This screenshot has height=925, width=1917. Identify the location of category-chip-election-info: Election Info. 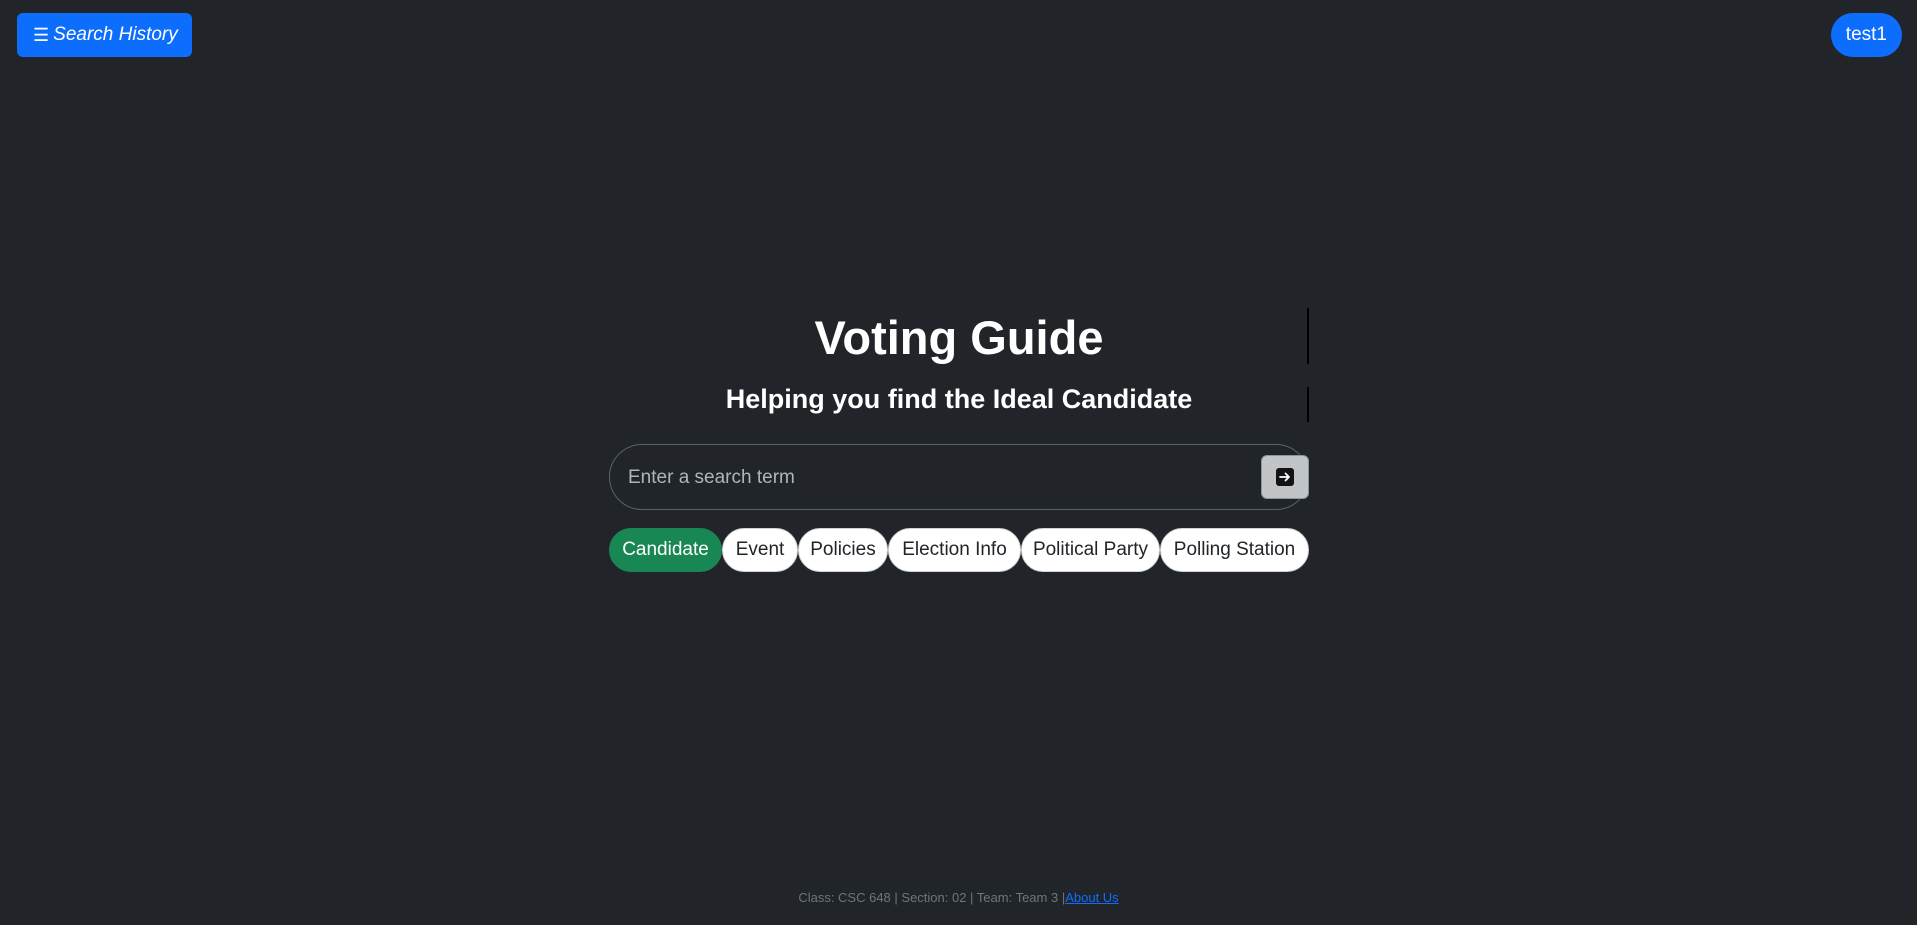
(954, 550).